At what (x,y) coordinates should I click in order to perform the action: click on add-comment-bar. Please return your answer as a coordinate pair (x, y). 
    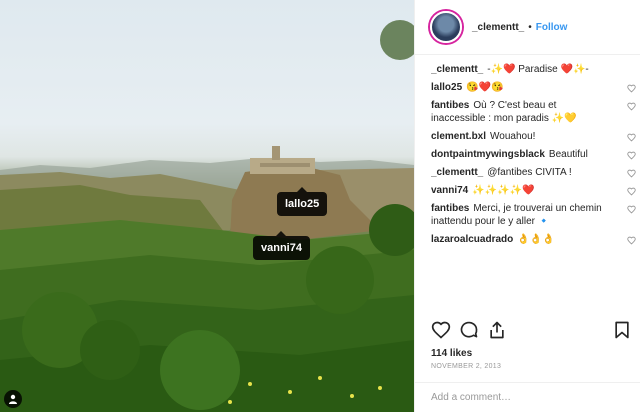
    Looking at the image, I should click on (527, 397).